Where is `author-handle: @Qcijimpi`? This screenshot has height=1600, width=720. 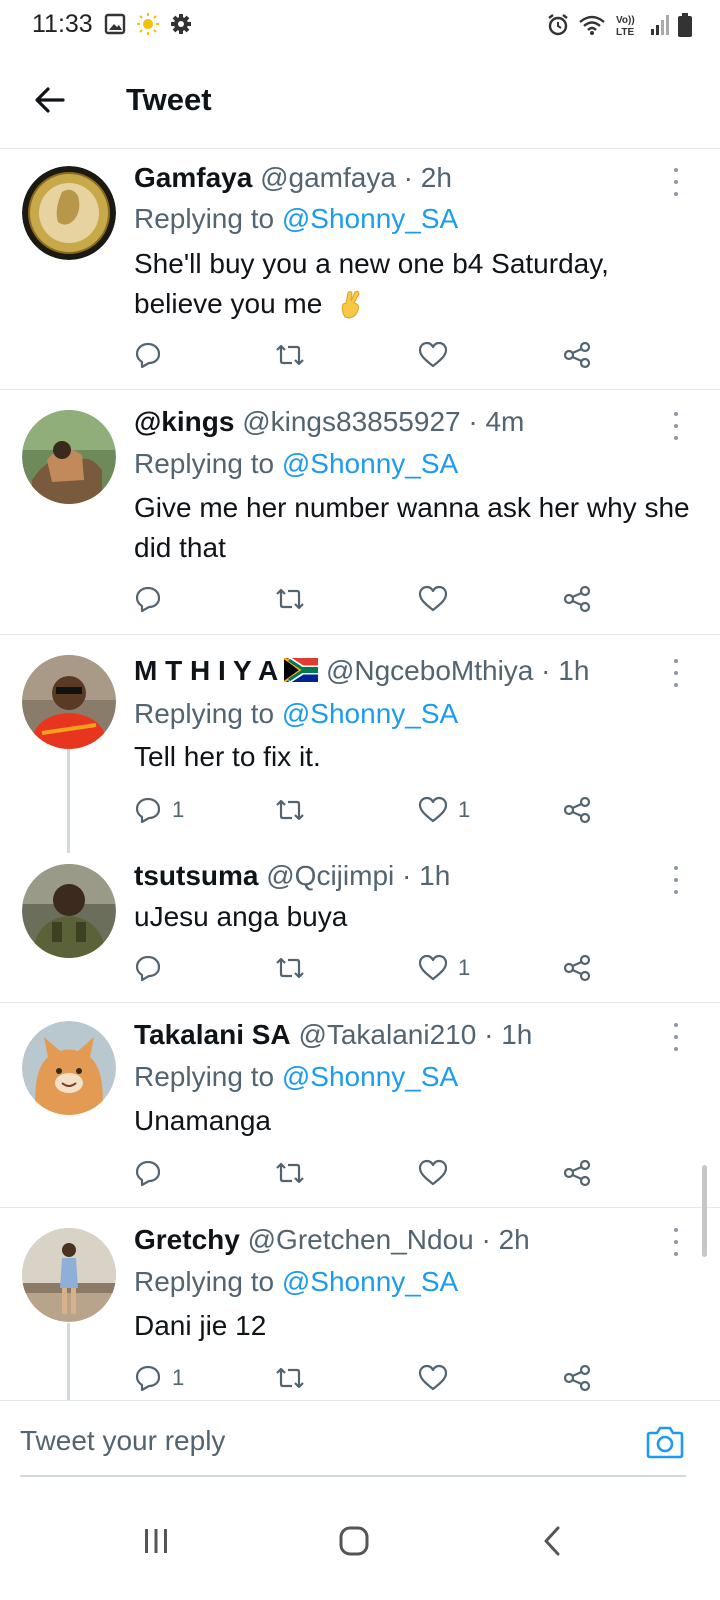 author-handle: @Qcijimpi is located at coordinates (330, 875).